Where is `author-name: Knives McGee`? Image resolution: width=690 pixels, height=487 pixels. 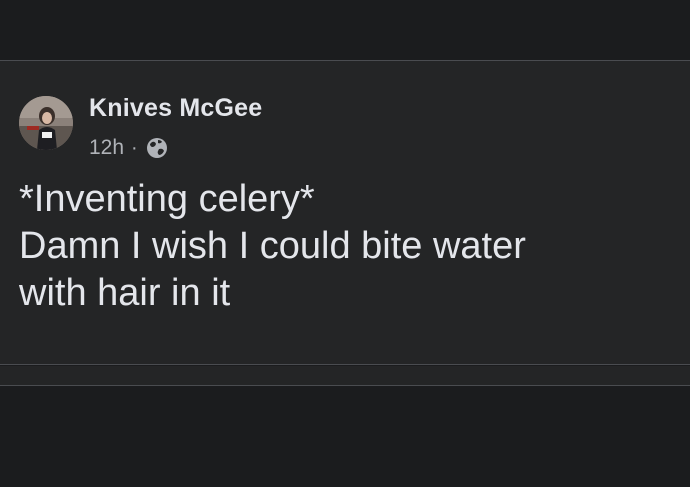 author-name: Knives McGee is located at coordinates (175, 108).